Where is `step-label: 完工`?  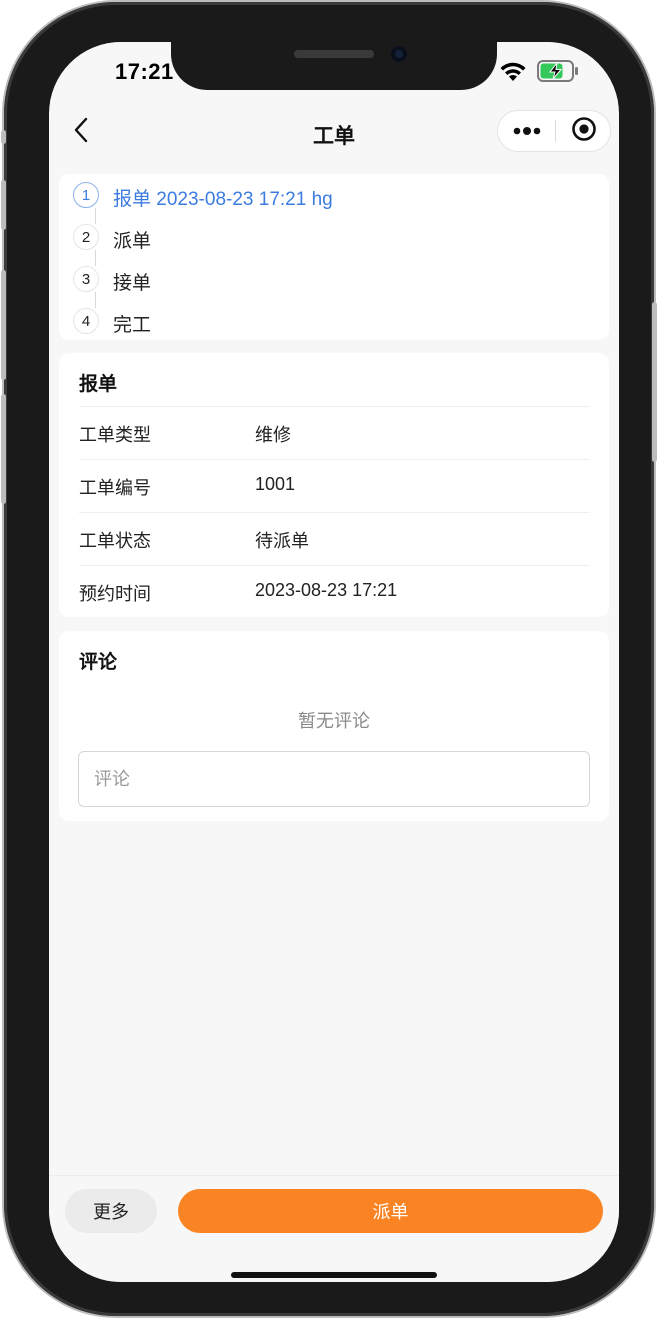 step-label: 完工 is located at coordinates (132, 325).